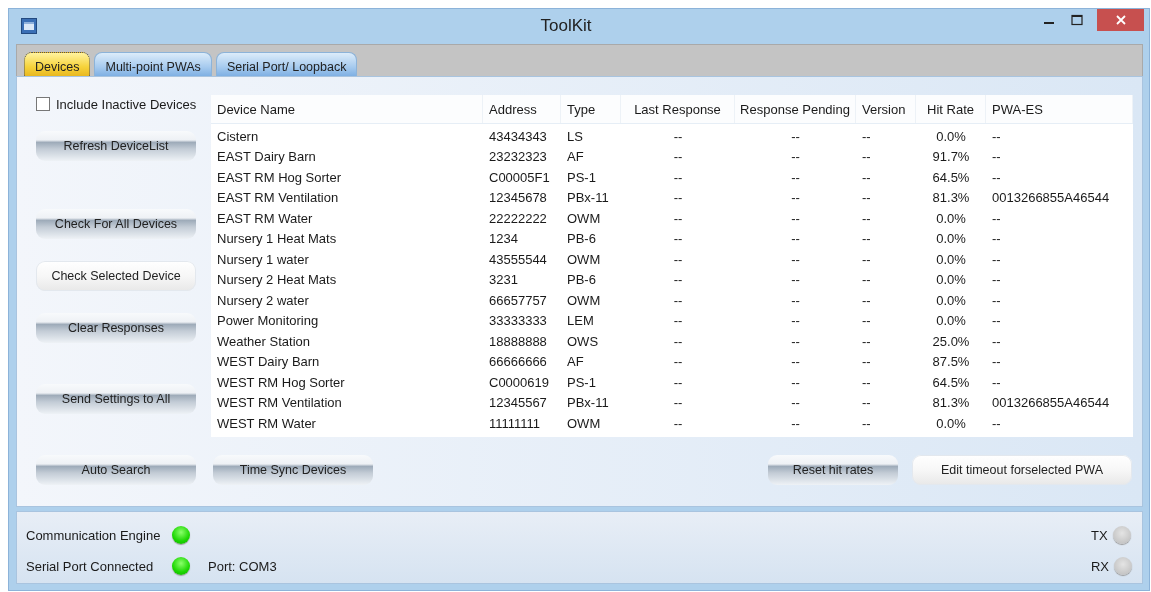  What do you see at coordinates (277, 280) in the screenshot?
I see `table-cell-text: Nursery 2 Heat Mats` at bounding box center [277, 280].